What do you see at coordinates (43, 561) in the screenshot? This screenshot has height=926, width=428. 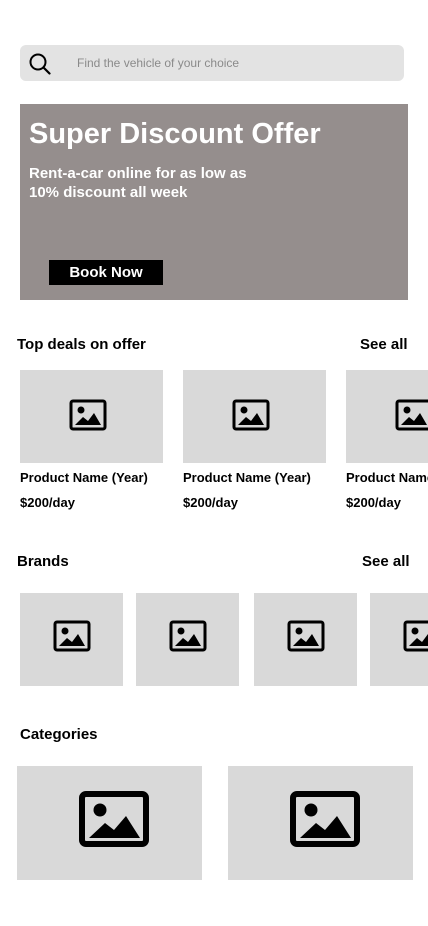 I see `brands-title: Brands` at bounding box center [43, 561].